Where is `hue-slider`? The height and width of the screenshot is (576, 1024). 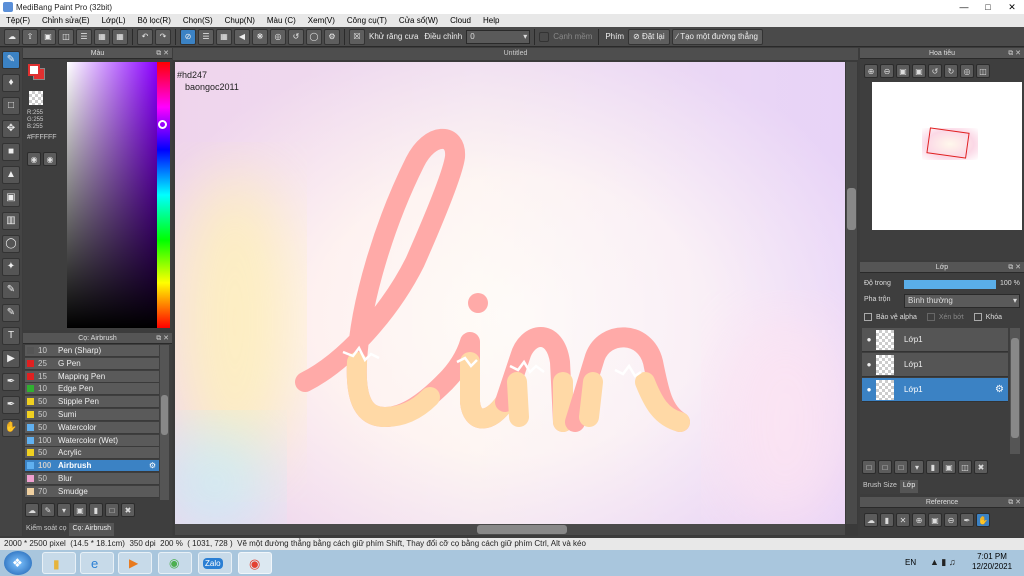
hue-slider is located at coordinates (163, 195).